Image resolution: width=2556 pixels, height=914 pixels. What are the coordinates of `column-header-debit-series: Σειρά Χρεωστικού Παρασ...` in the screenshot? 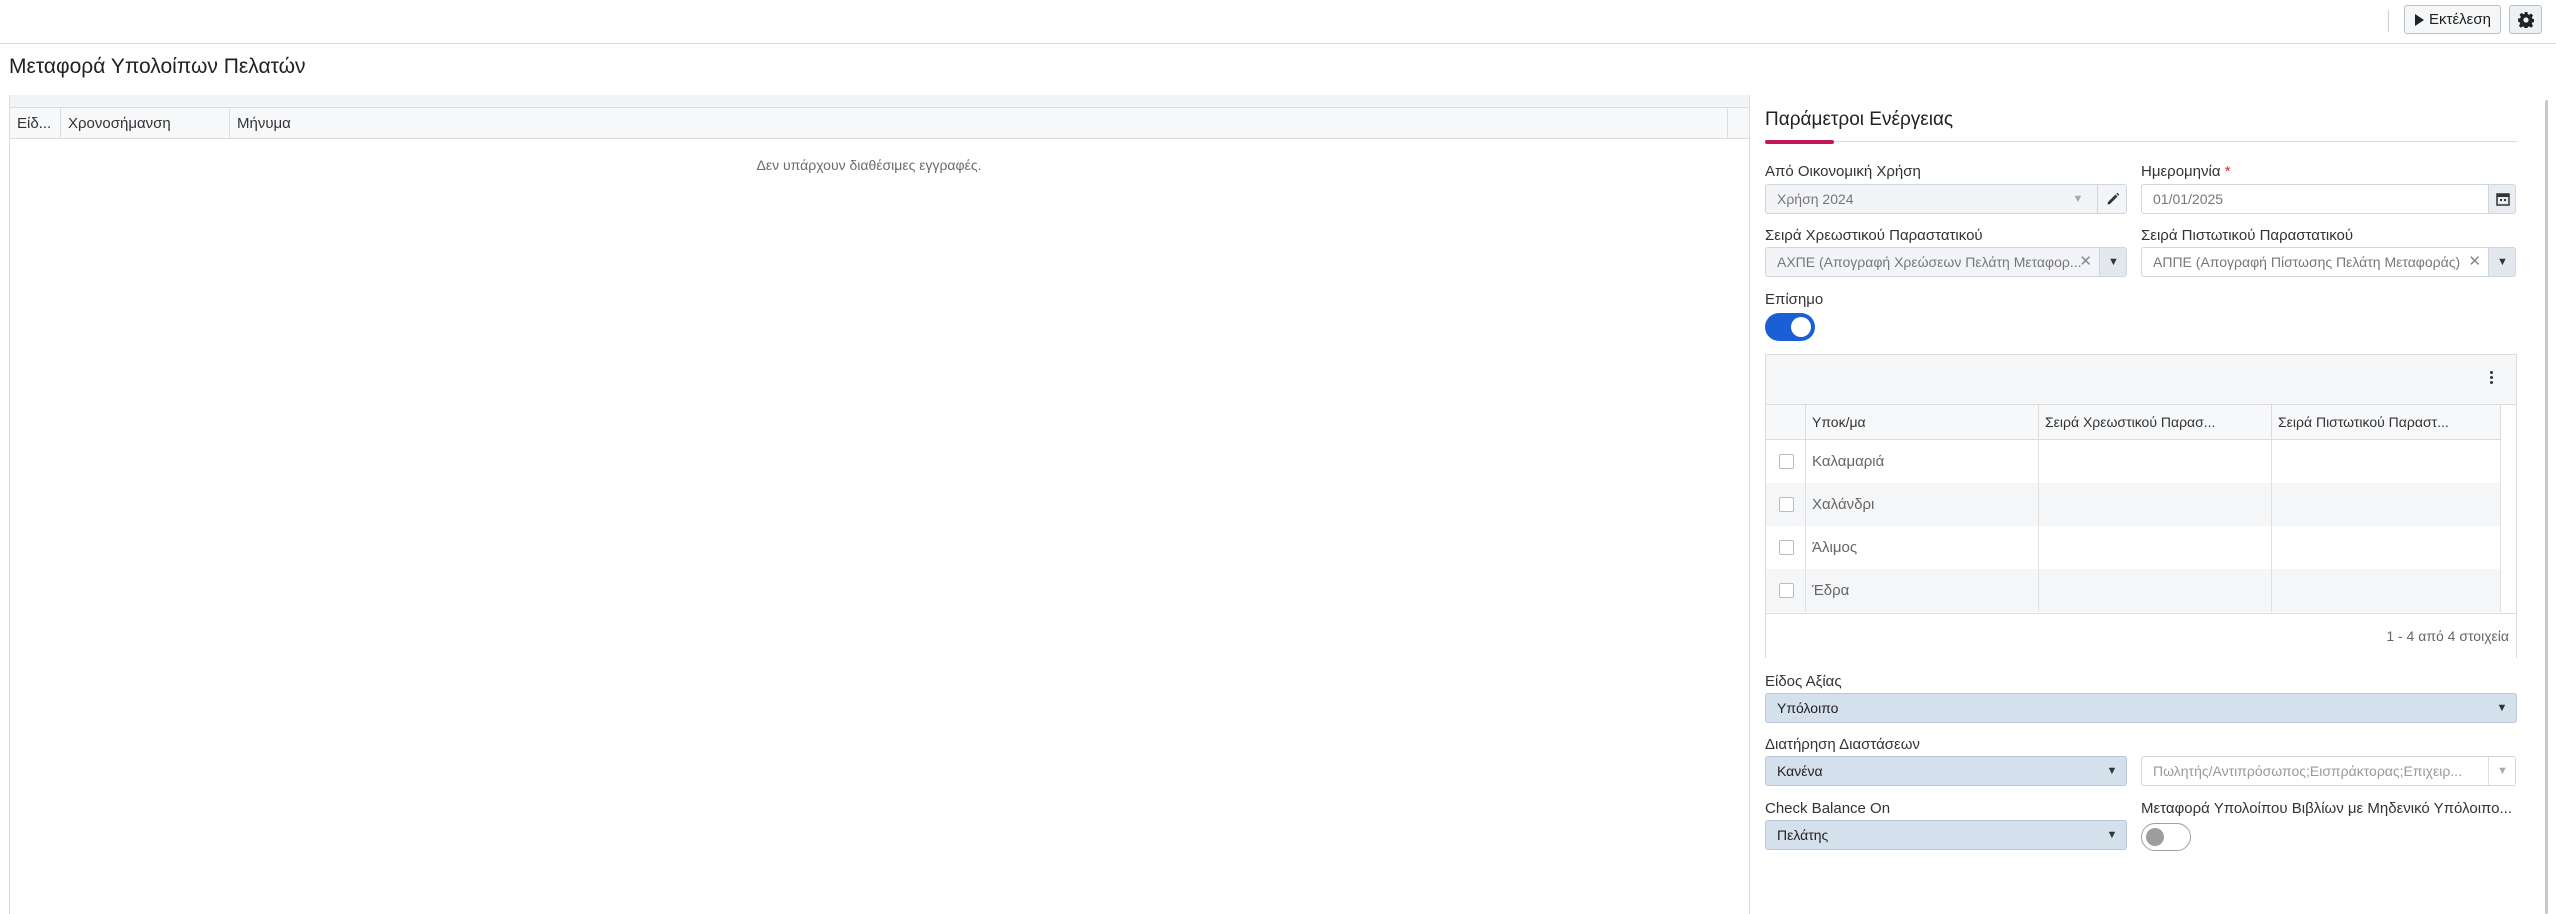 It's located at (2155, 422).